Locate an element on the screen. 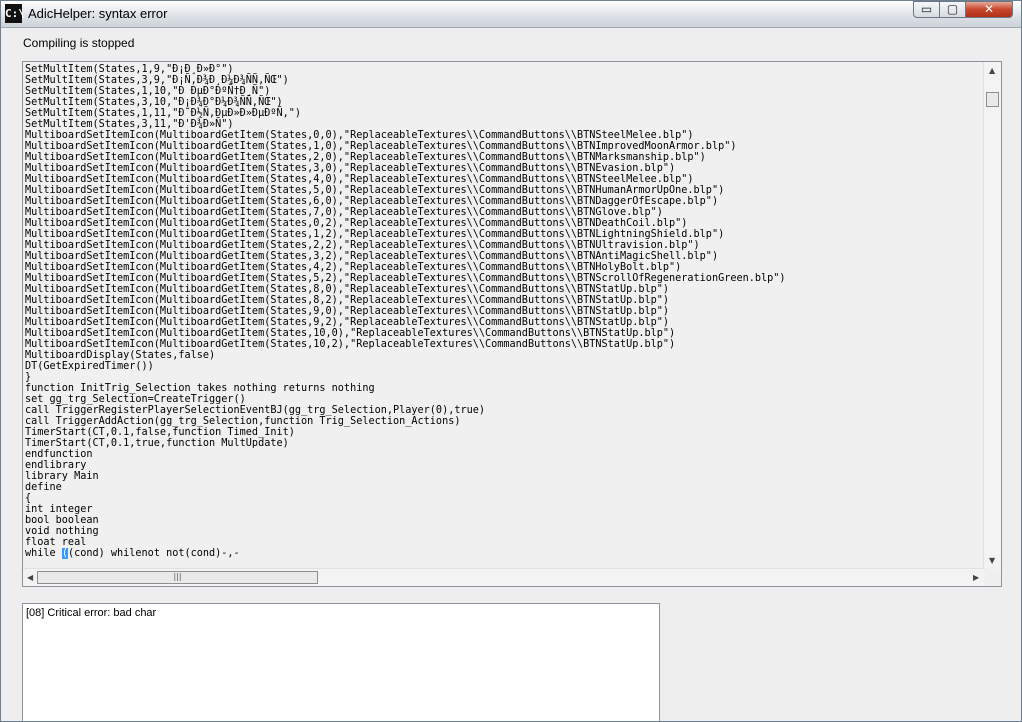 The height and width of the screenshot is (722, 1022). code-line: DT(GetExpiredTimer()) is located at coordinates (89, 366).